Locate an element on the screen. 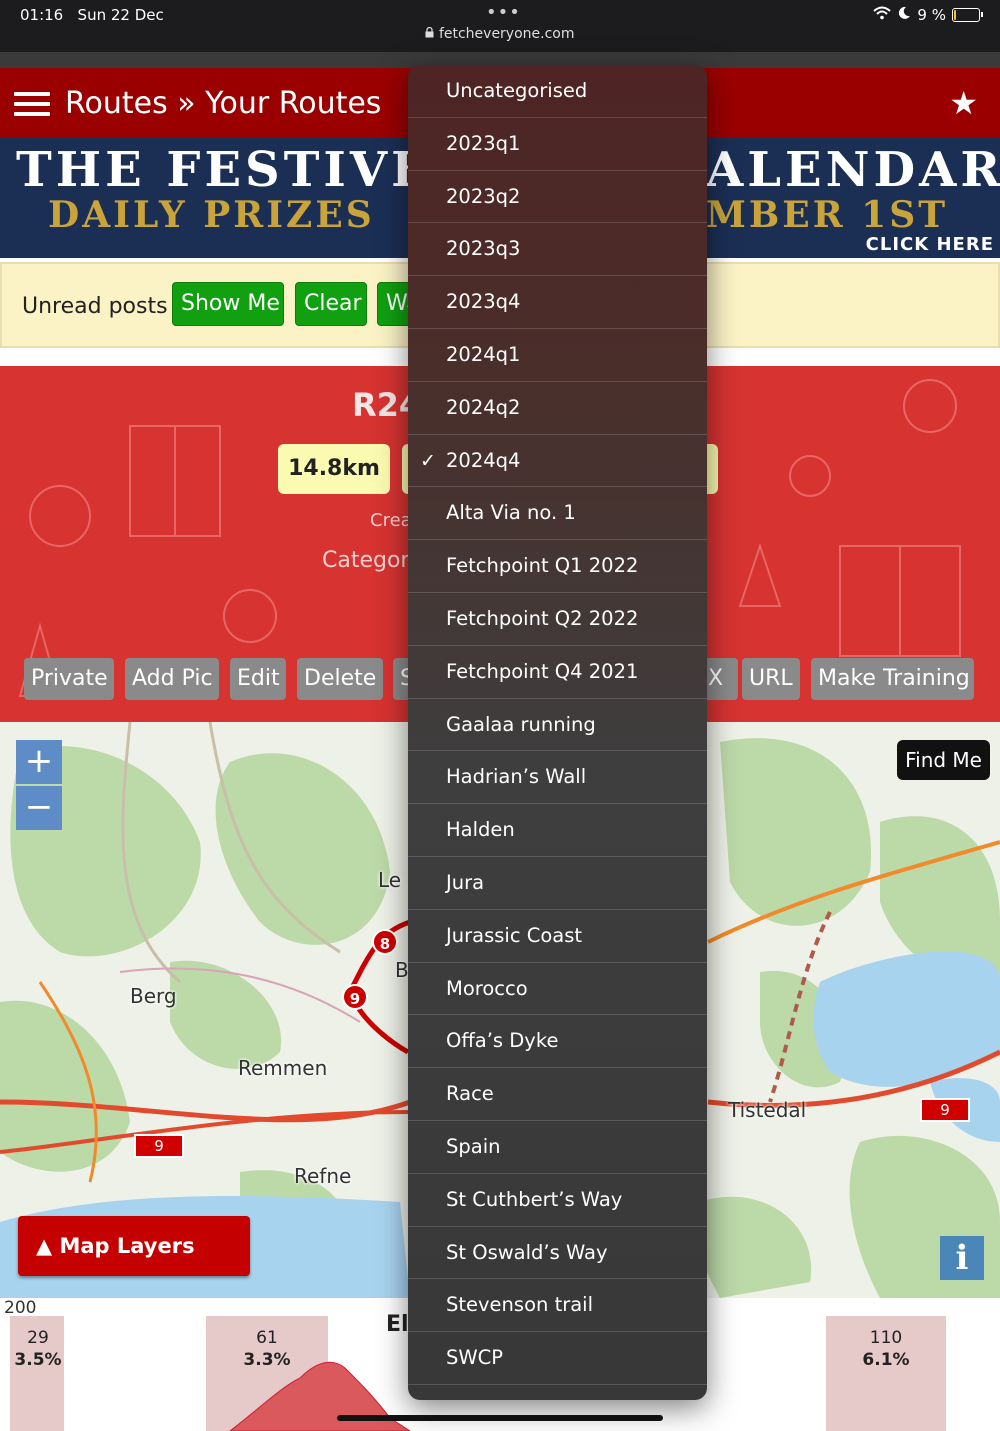 Image resolution: width=1000 pixels, height=1431 pixels. multitask-dots-icon: ••• is located at coordinates (503, 12).